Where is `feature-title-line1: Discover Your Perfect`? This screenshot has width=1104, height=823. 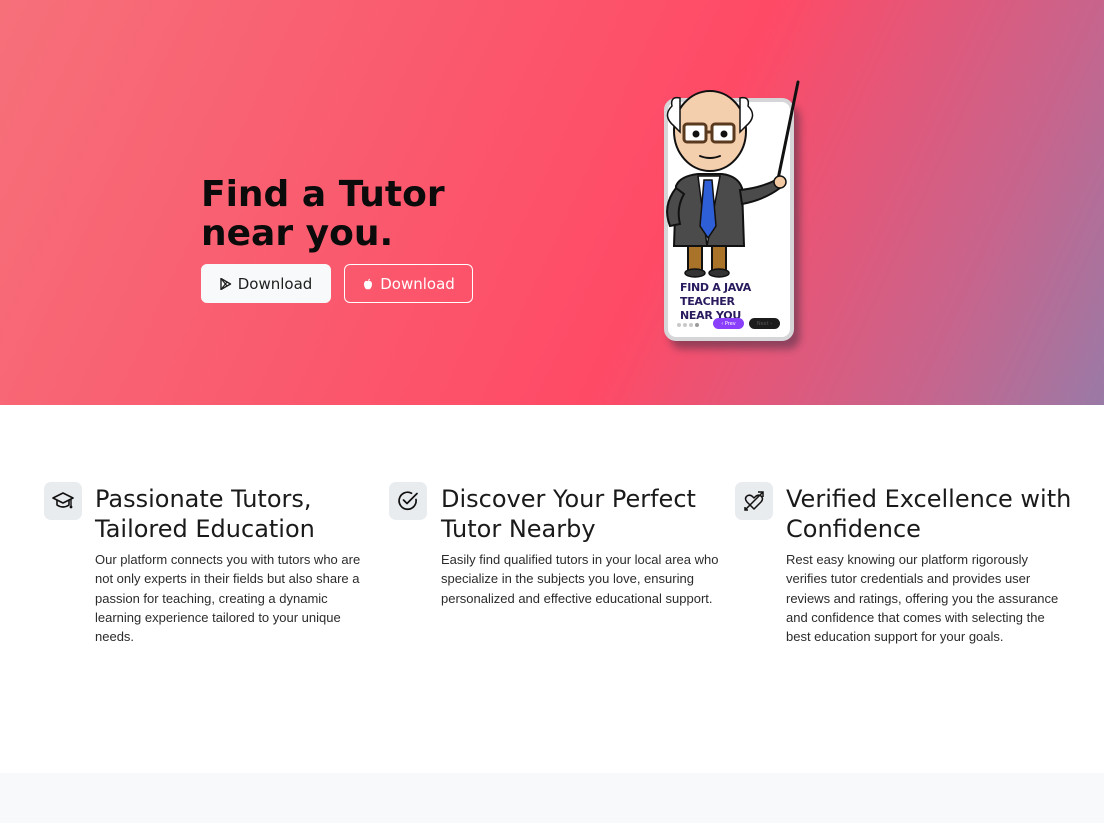 feature-title-line1: Discover Your Perfect is located at coordinates (568, 499).